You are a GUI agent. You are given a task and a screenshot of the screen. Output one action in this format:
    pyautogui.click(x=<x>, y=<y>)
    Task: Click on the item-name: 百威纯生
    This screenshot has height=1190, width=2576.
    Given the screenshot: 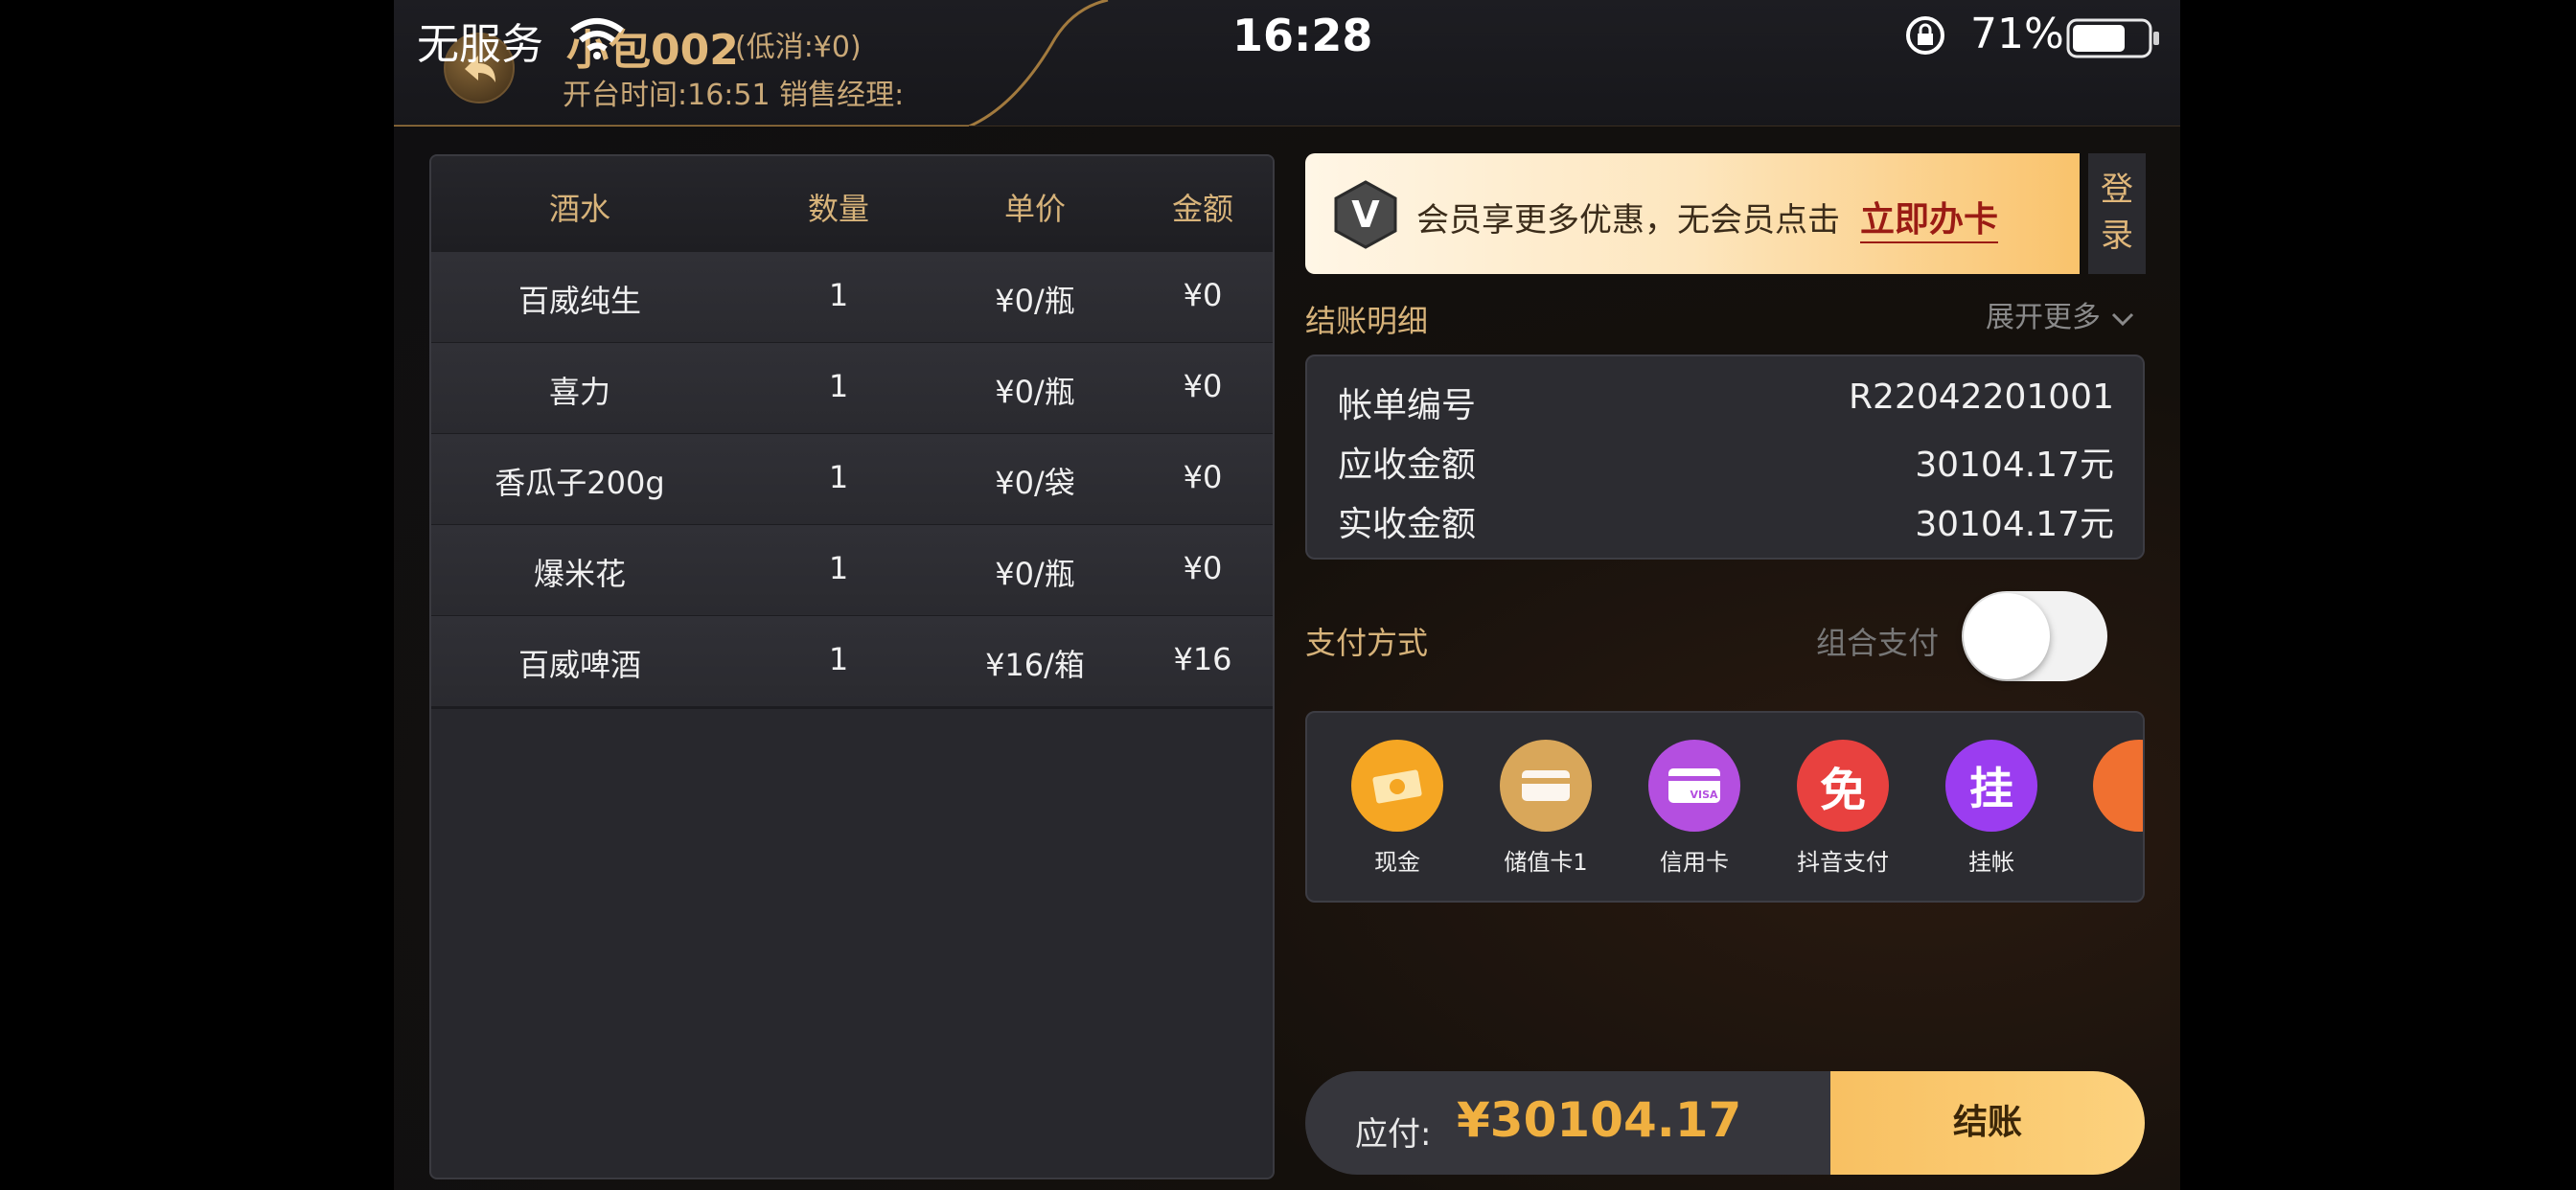 What is the action you would take?
    pyautogui.click(x=579, y=301)
    